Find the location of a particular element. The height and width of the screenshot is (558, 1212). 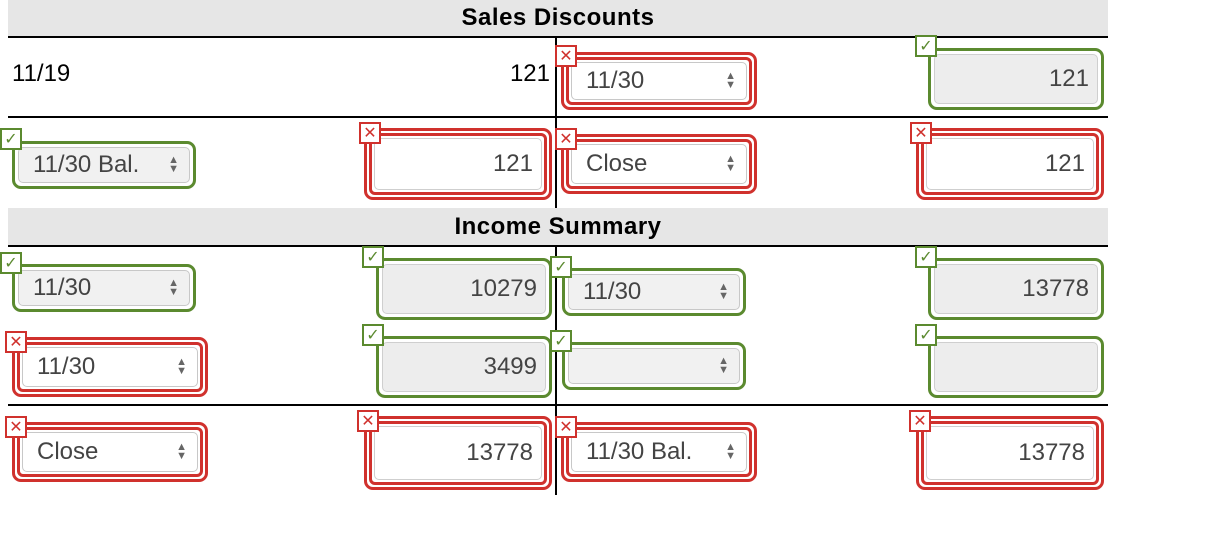

credit-date-select: 11/30 Bal. ▲ ▼ is located at coordinates (659, 452).